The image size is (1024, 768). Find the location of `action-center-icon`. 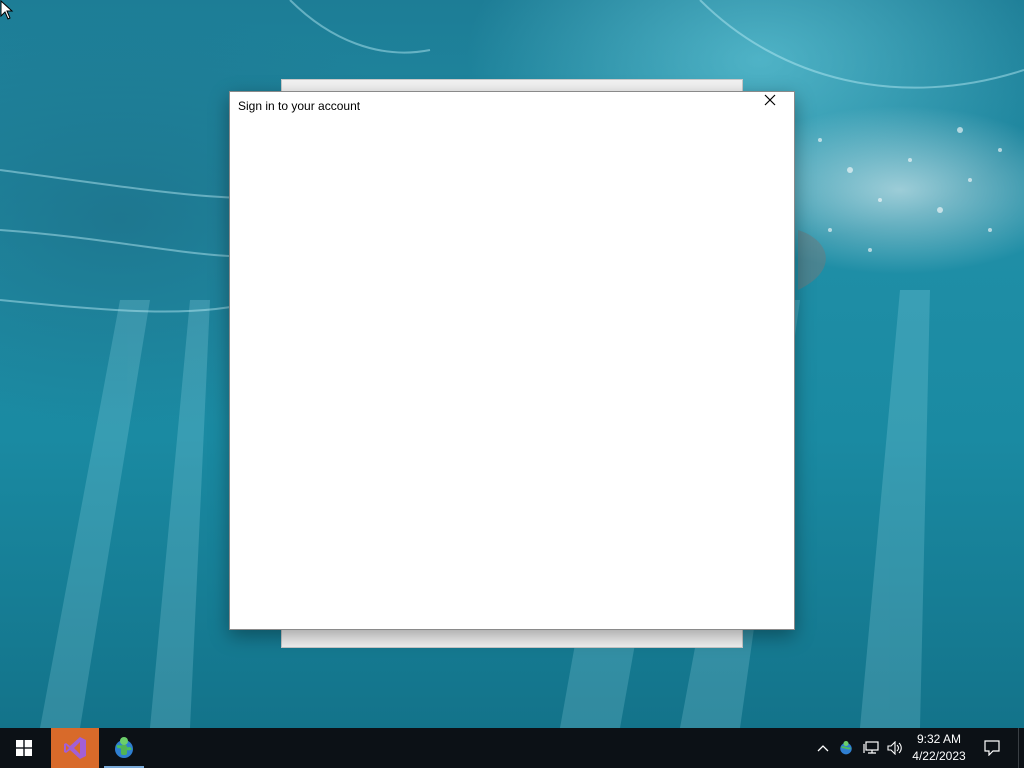

action-center-icon is located at coordinates (992, 748).